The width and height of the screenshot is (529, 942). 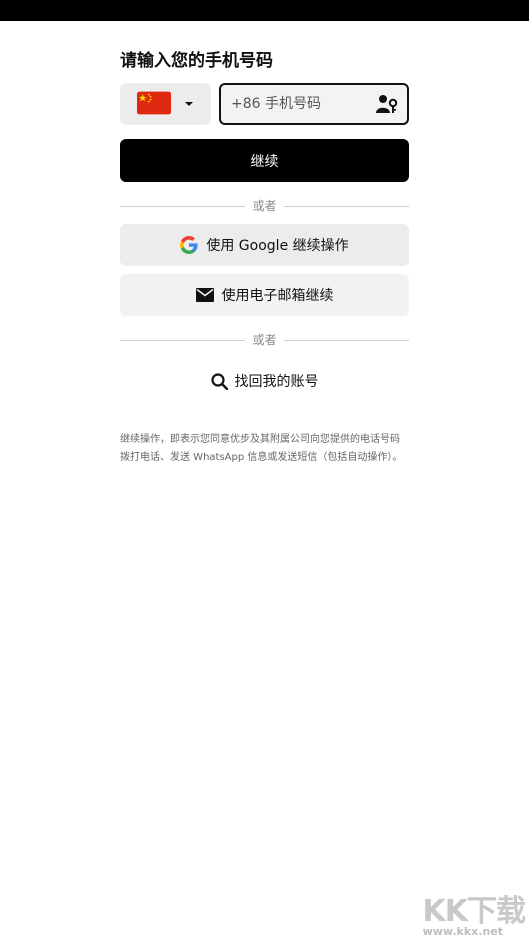 What do you see at coordinates (387, 104) in the screenshot?
I see `contact-key-icon` at bounding box center [387, 104].